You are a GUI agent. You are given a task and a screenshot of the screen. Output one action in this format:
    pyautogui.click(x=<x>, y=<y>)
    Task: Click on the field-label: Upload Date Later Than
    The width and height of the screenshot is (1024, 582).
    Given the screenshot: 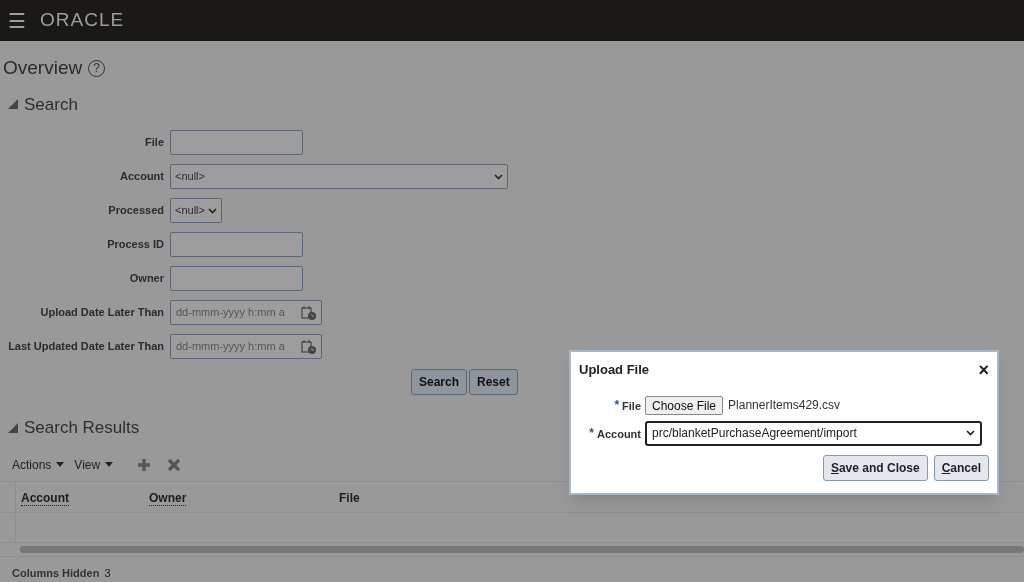 What is the action you would take?
    pyautogui.click(x=102, y=313)
    